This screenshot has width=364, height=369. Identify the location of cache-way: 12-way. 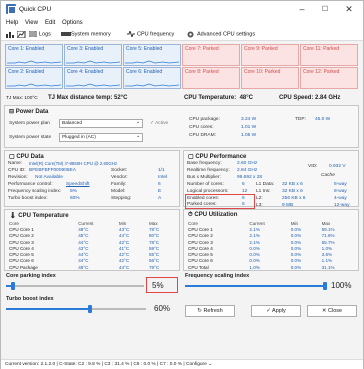
(342, 205).